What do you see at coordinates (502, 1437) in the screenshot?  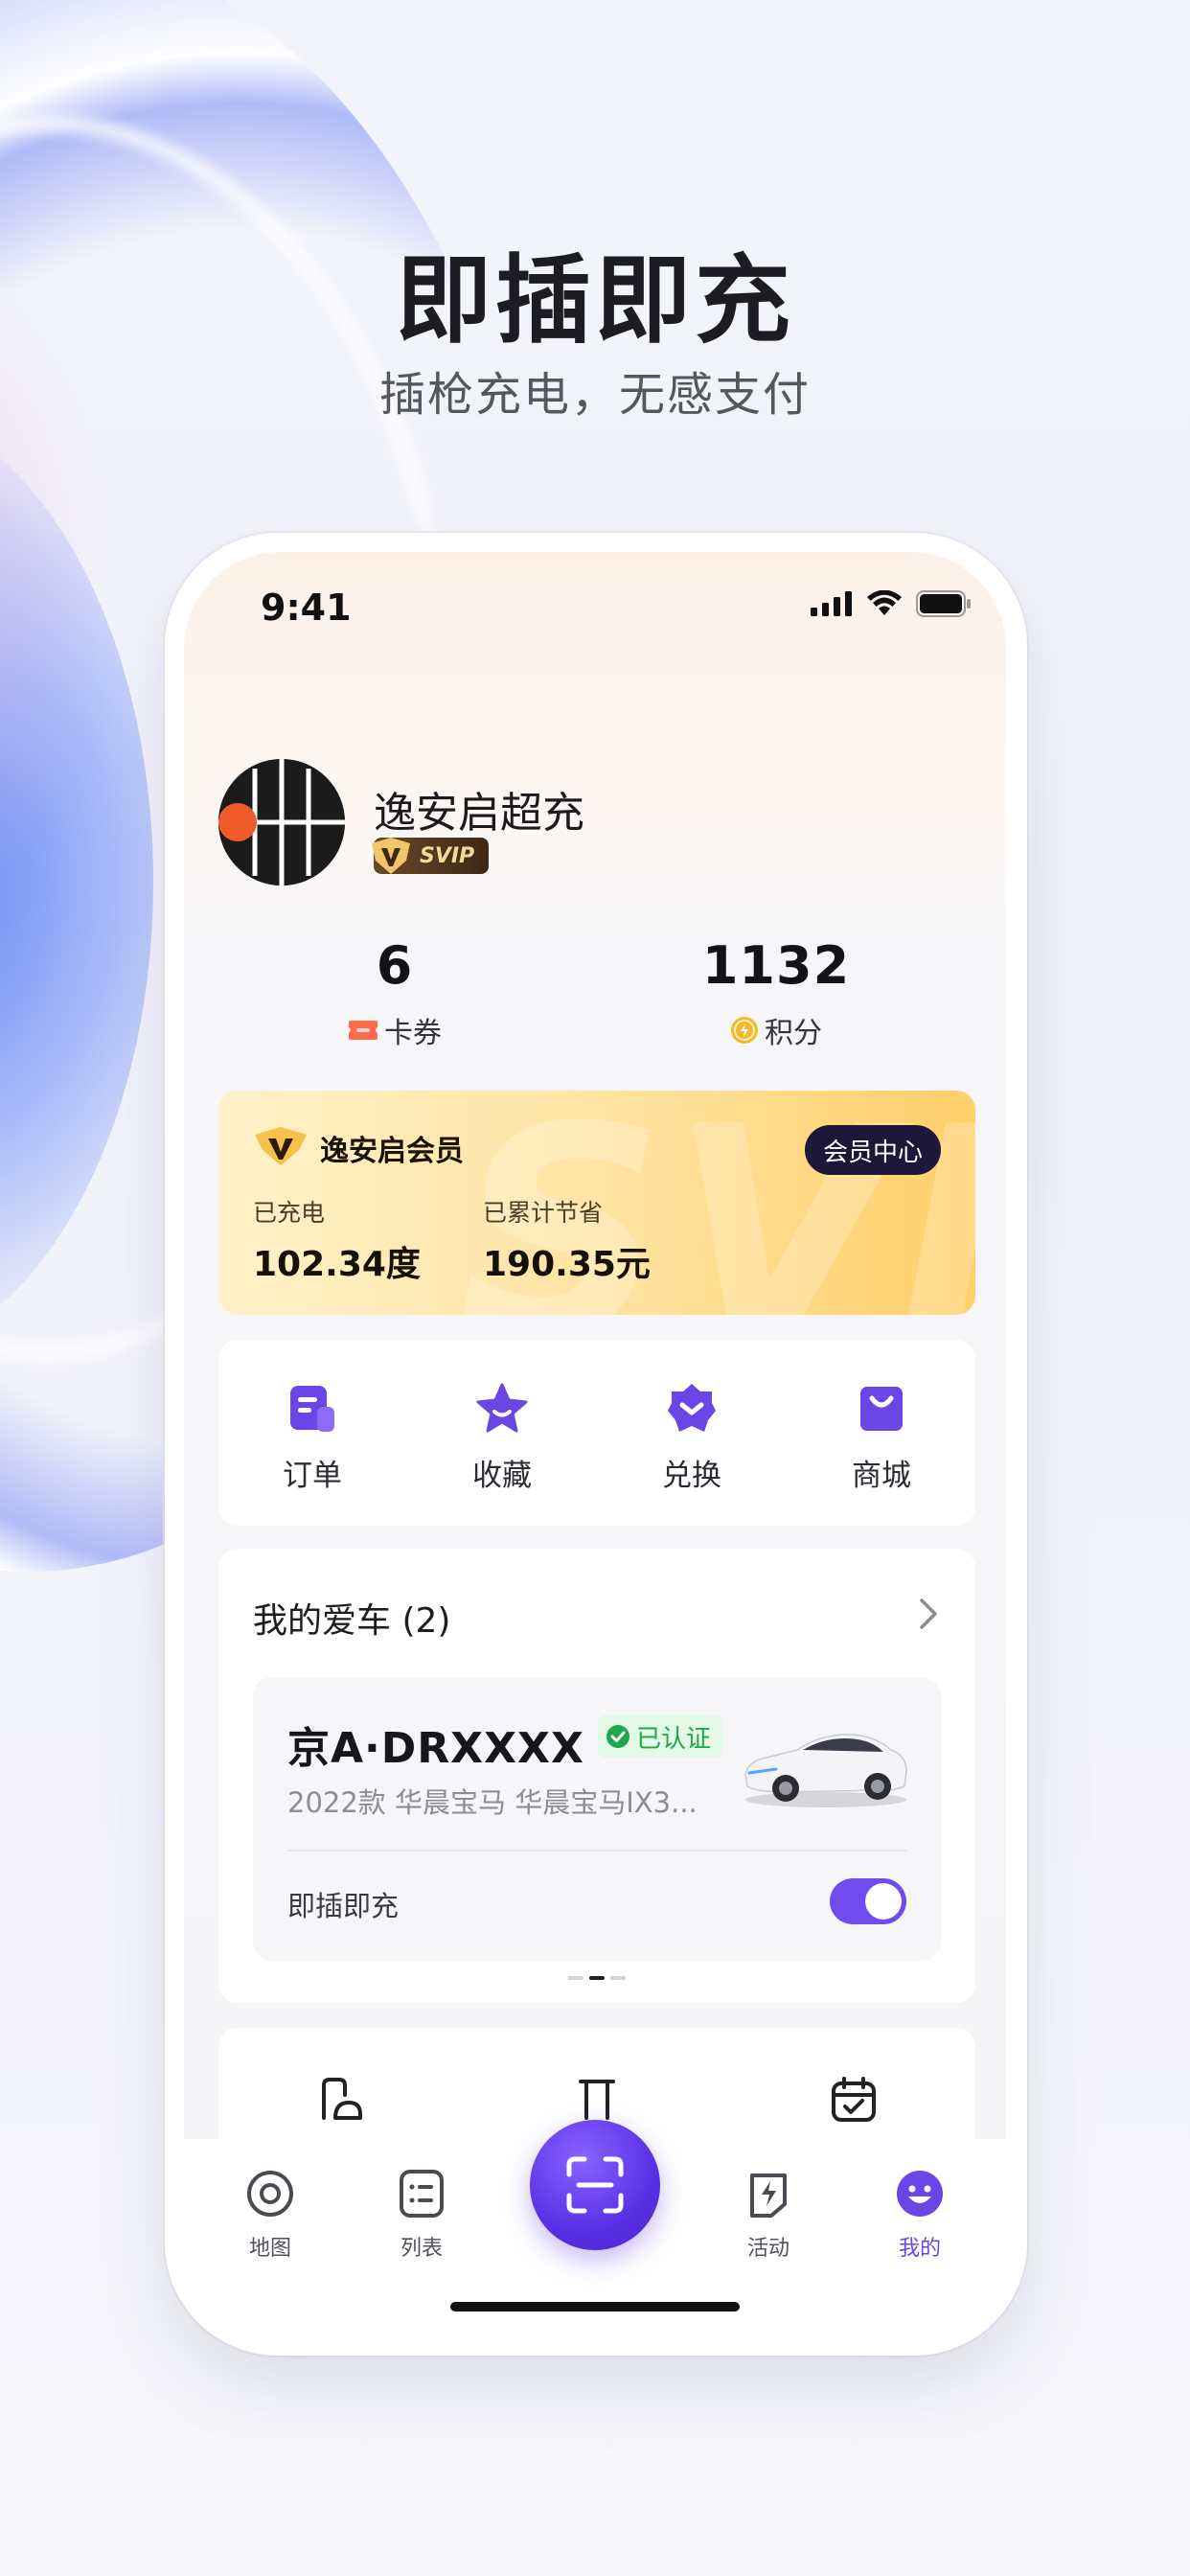 I see `quick-action-favorite: 收藏` at bounding box center [502, 1437].